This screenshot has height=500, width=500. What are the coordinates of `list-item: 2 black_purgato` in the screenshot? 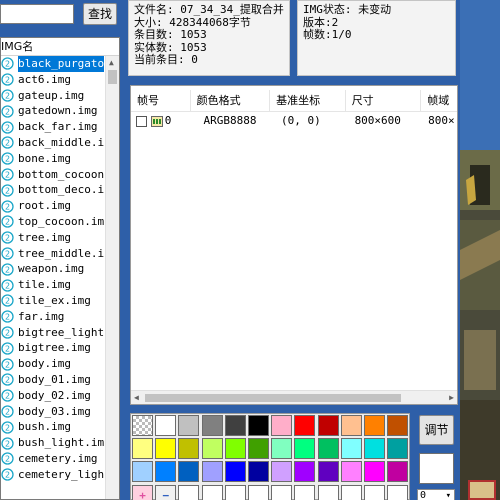 It's located at (60, 64).